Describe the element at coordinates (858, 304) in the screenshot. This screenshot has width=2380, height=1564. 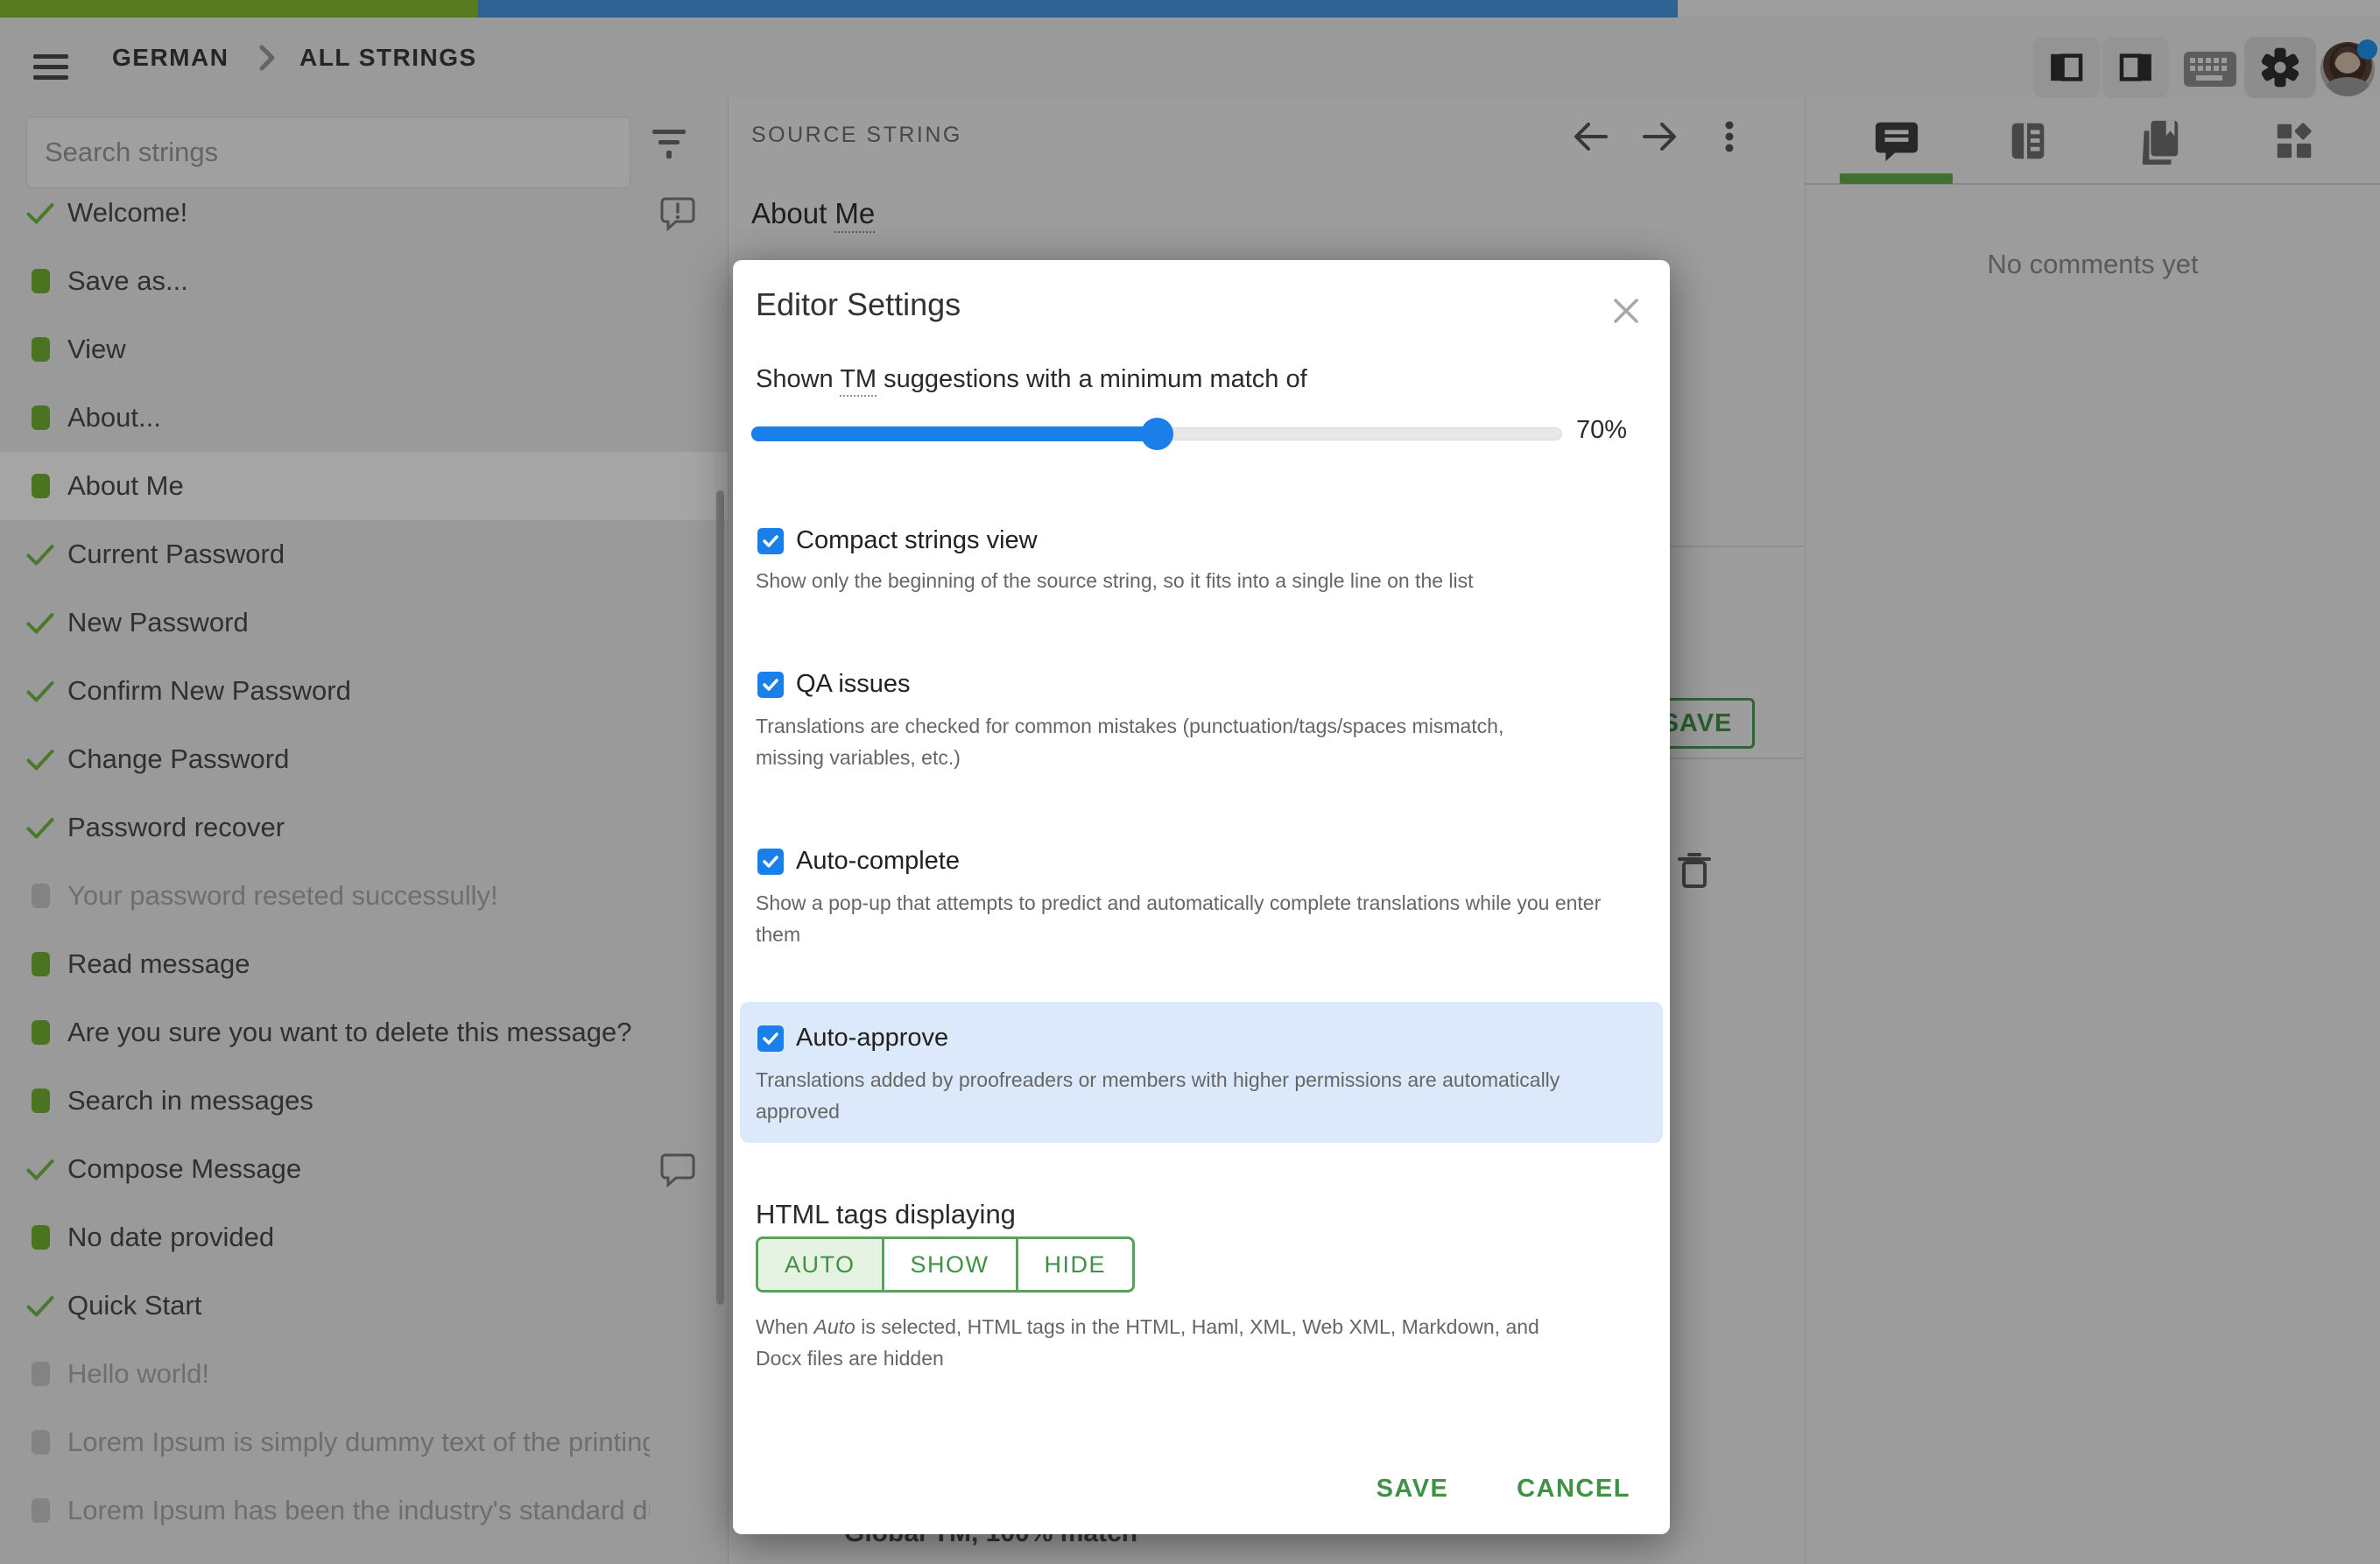
I see `modal-title: Editor Settings` at that location.